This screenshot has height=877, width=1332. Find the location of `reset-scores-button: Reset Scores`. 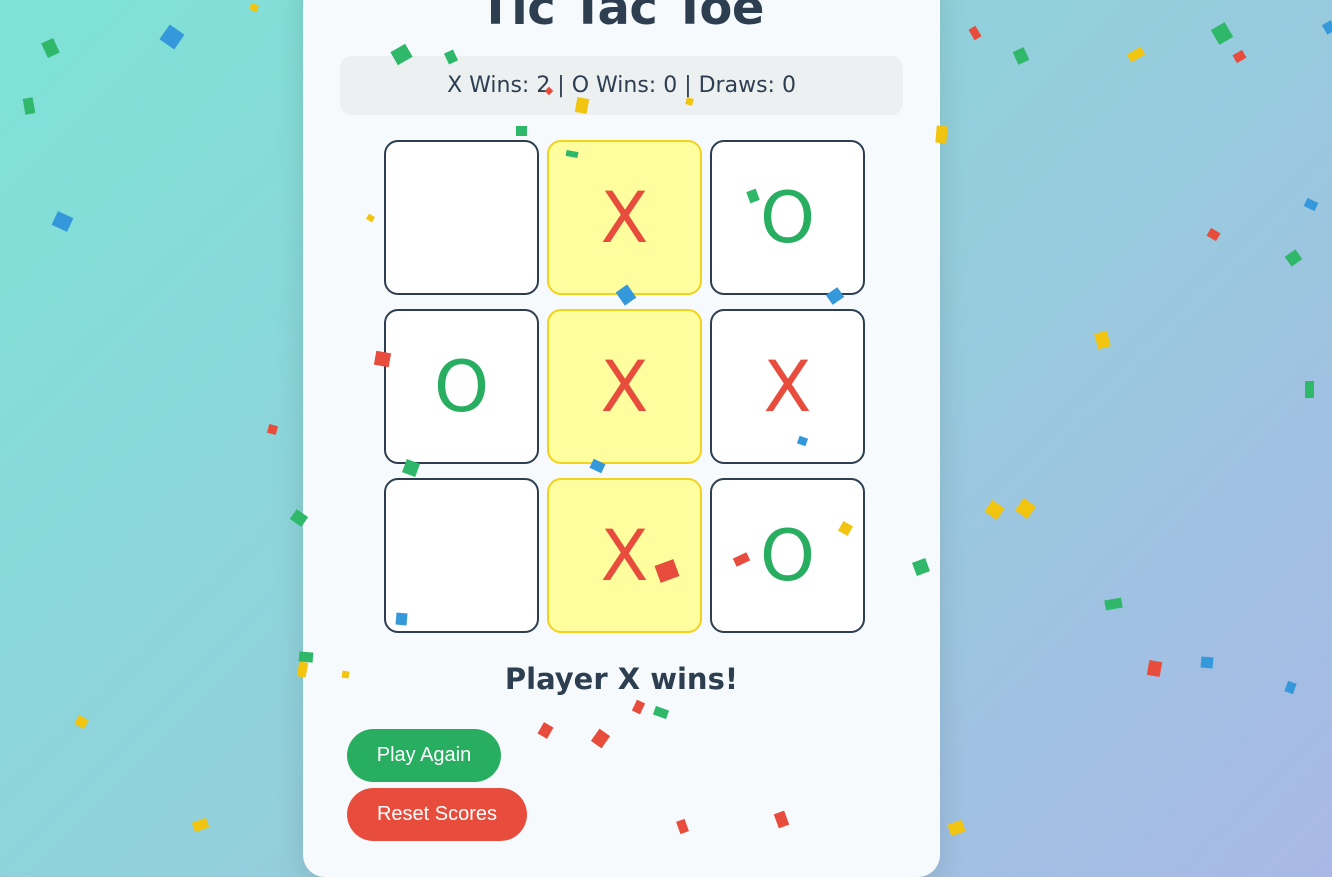

reset-scores-button: Reset Scores is located at coordinates (437, 814).